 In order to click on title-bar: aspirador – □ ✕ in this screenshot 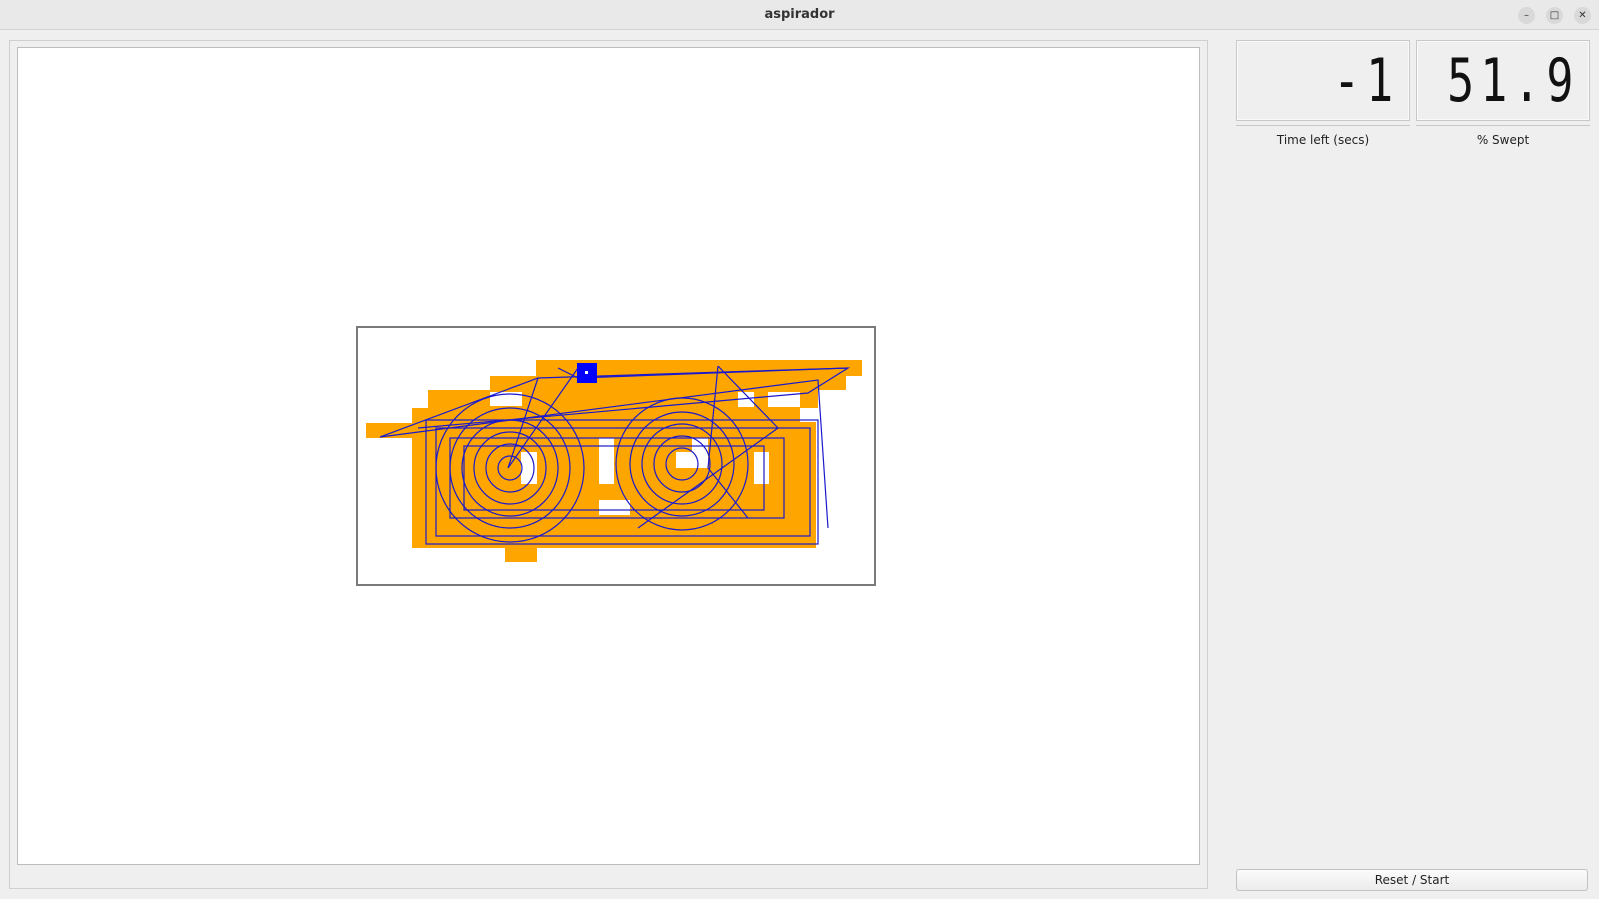, I will do `click(799, 15)`.